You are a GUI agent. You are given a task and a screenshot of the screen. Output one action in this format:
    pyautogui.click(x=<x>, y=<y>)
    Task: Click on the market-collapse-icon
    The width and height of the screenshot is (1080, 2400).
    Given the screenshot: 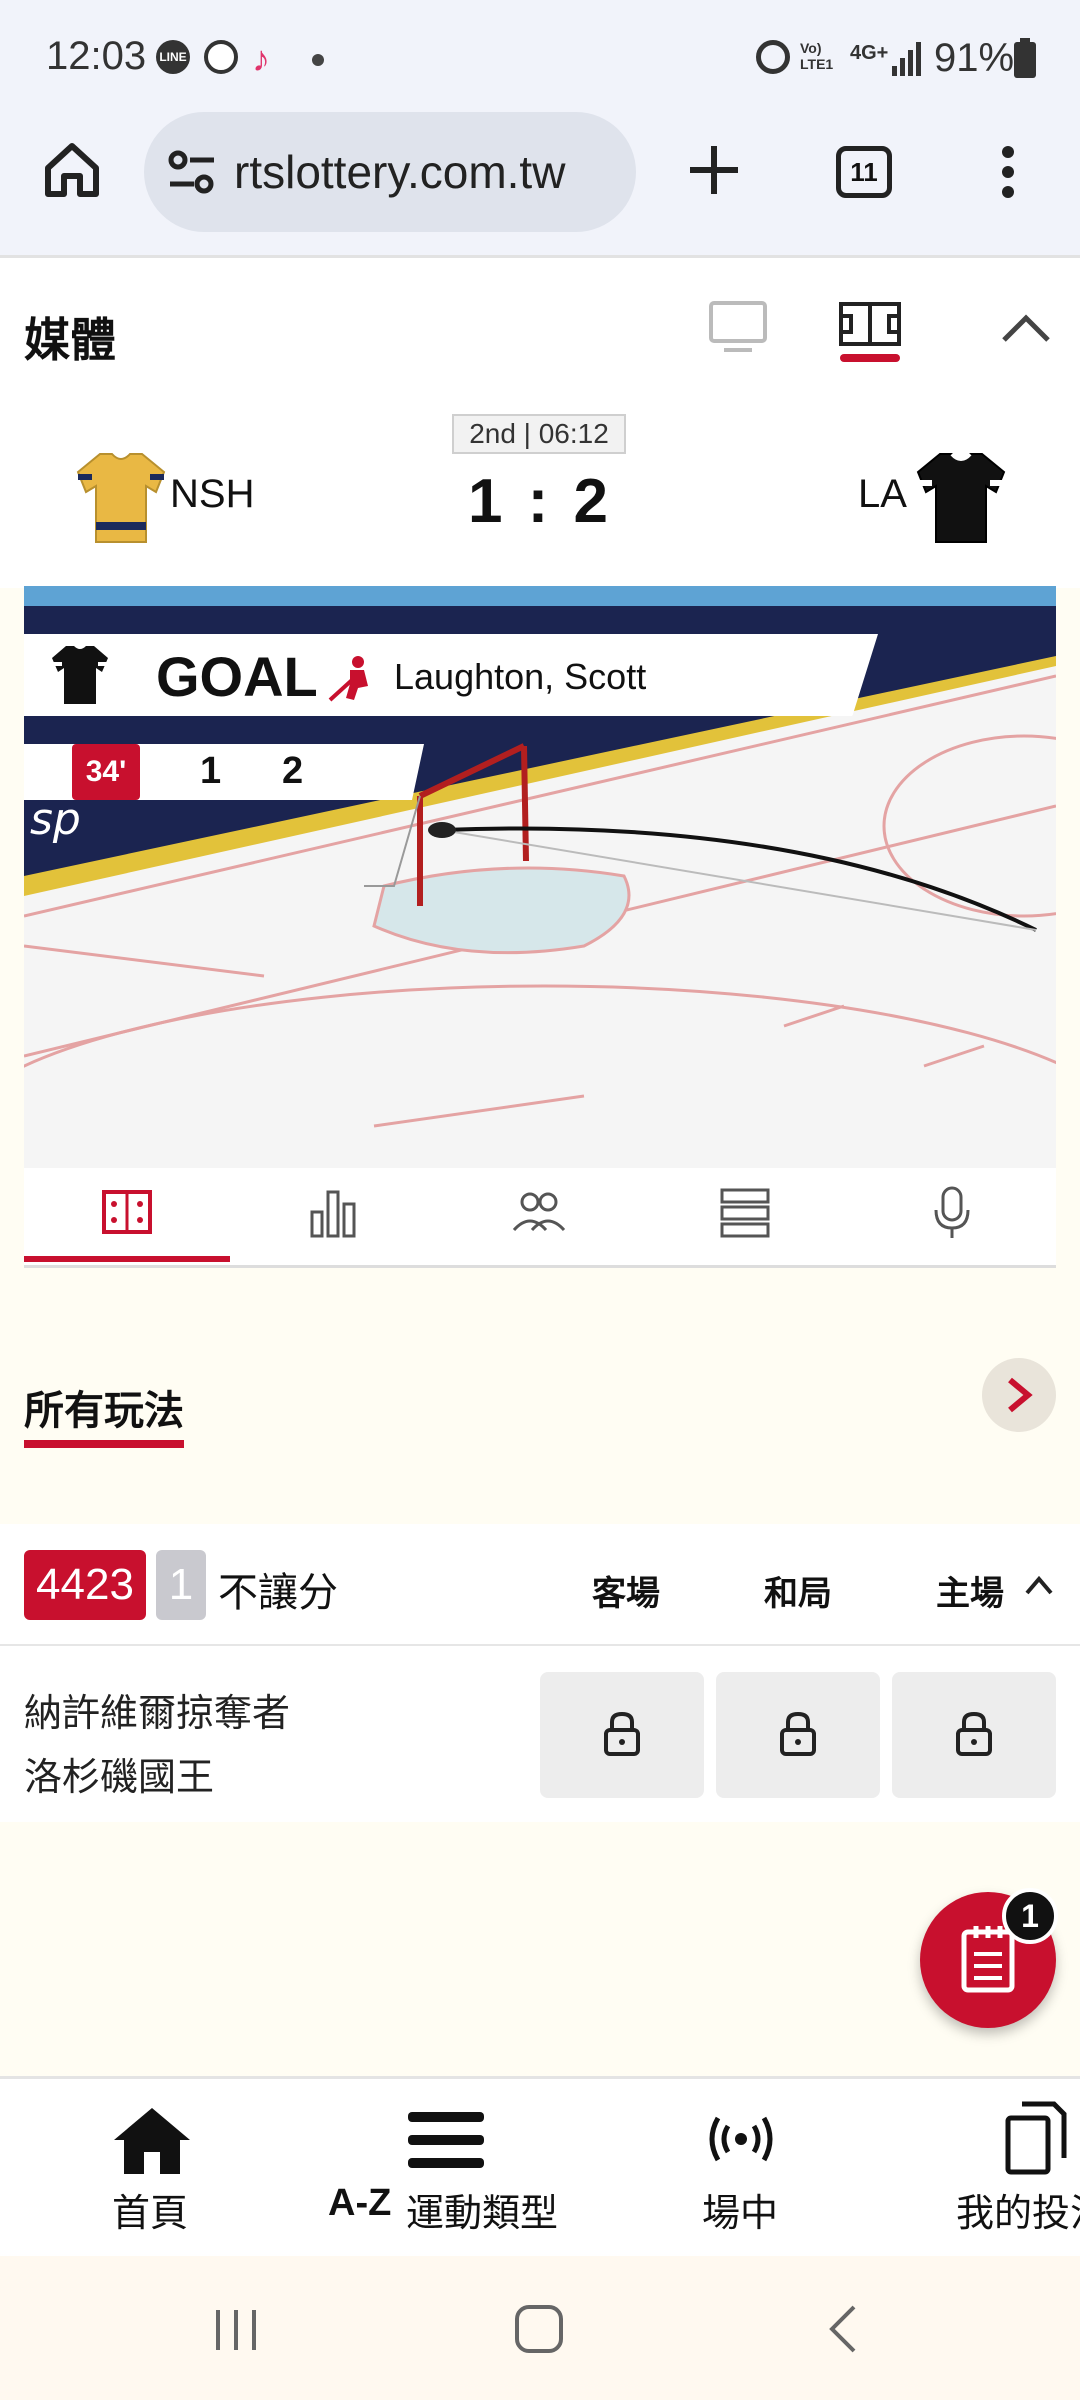 What is the action you would take?
    pyautogui.click(x=1039, y=1585)
    